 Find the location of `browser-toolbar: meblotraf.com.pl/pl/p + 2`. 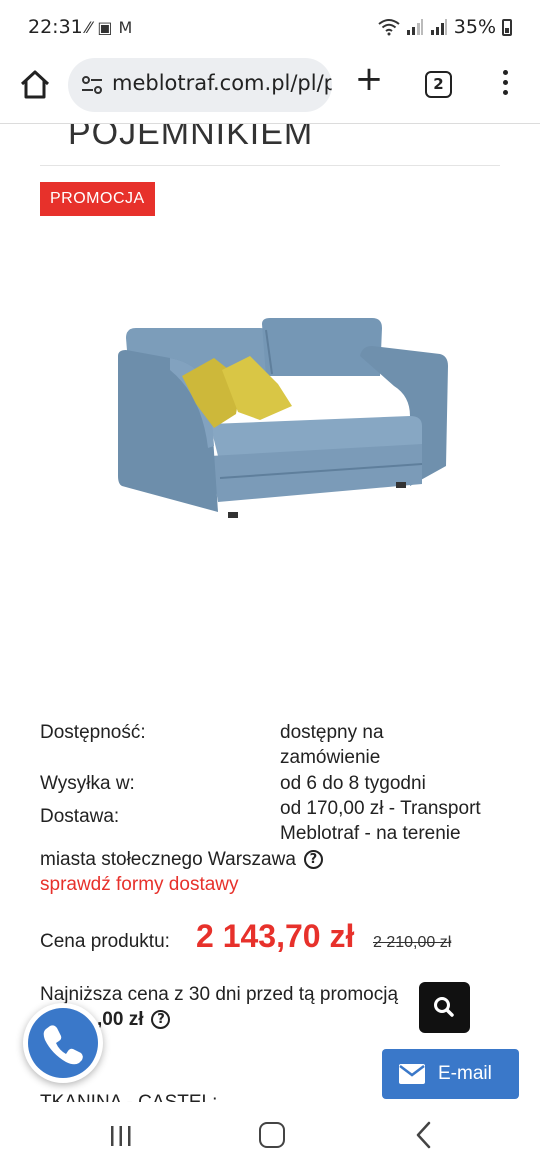

browser-toolbar: meblotraf.com.pl/pl/p + 2 is located at coordinates (270, 90).